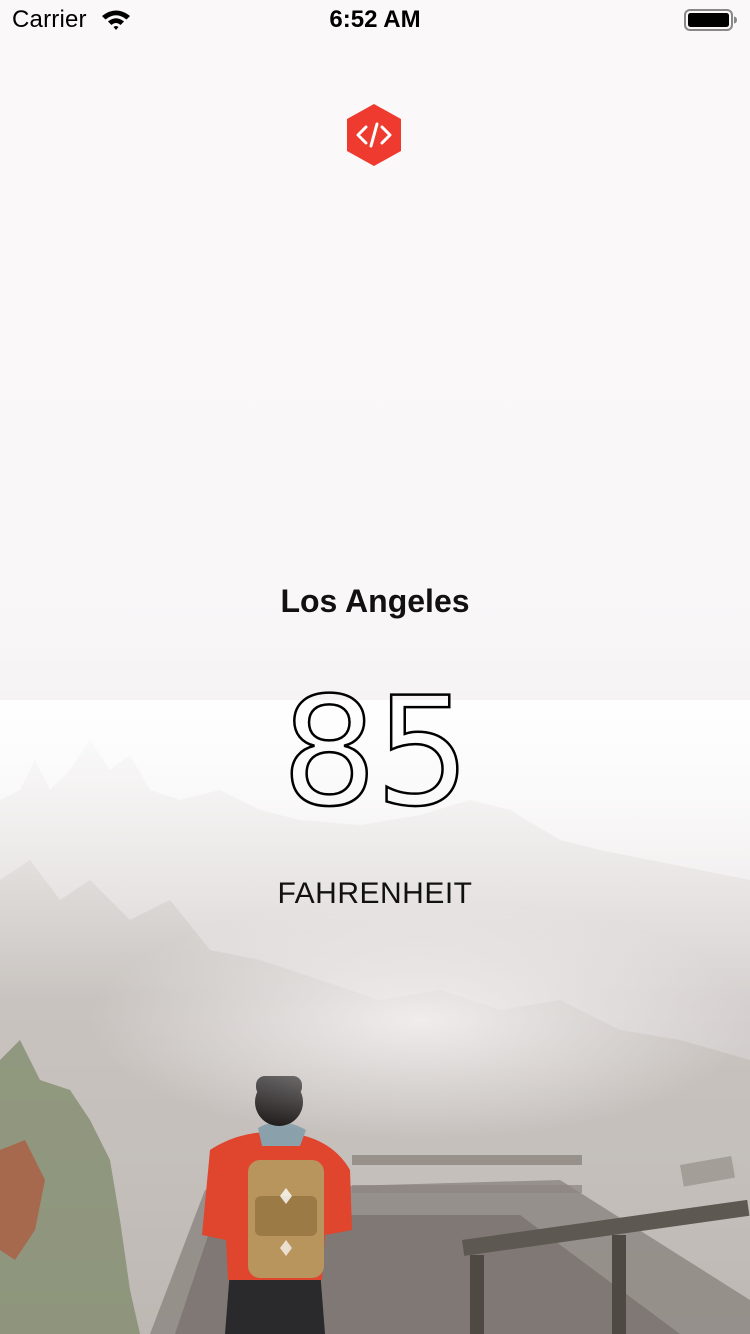  Describe the element at coordinates (375, 893) in the screenshot. I see `temperature-unit-label: FAHRENHEIT` at that location.